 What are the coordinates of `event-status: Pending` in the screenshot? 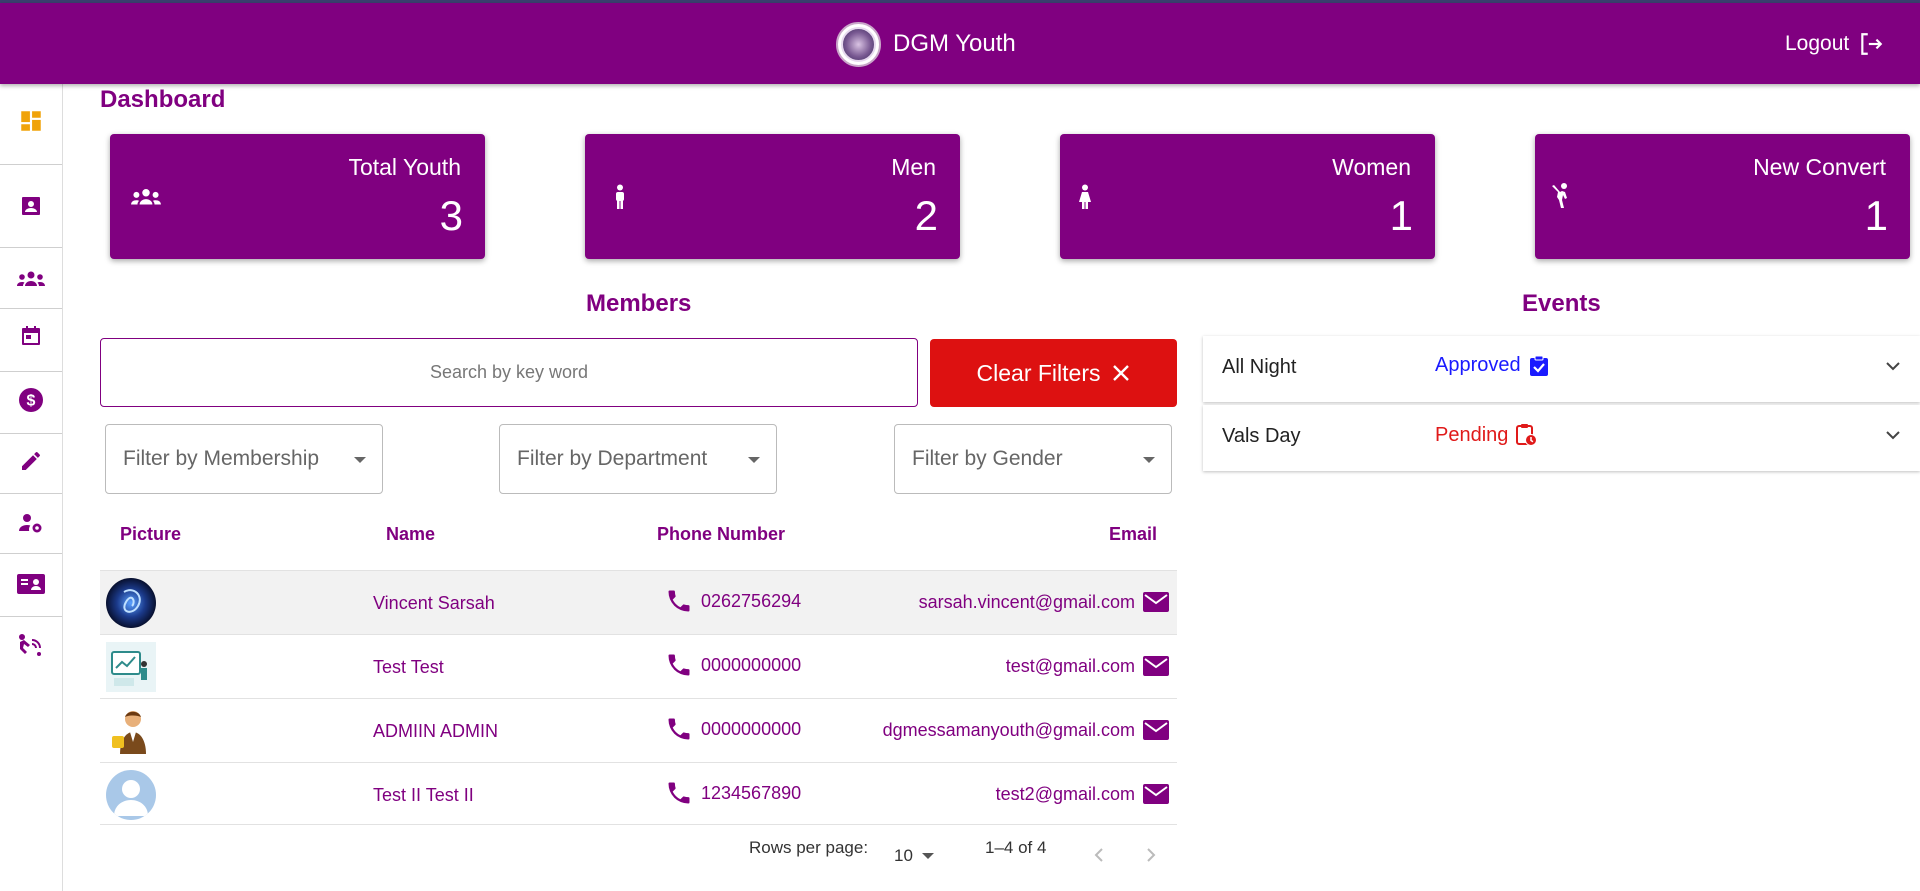 It's located at (1486, 435).